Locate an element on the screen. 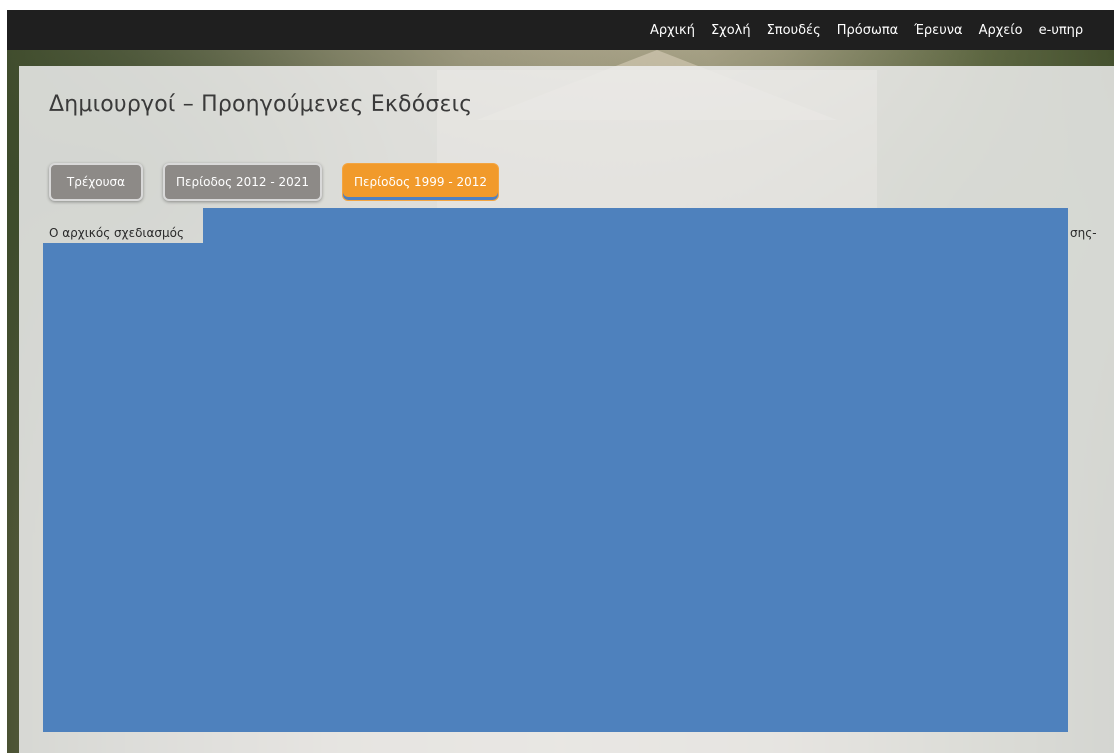  intro-text: Ο αρχικός σχεδιασμός is located at coordinates (117, 233).